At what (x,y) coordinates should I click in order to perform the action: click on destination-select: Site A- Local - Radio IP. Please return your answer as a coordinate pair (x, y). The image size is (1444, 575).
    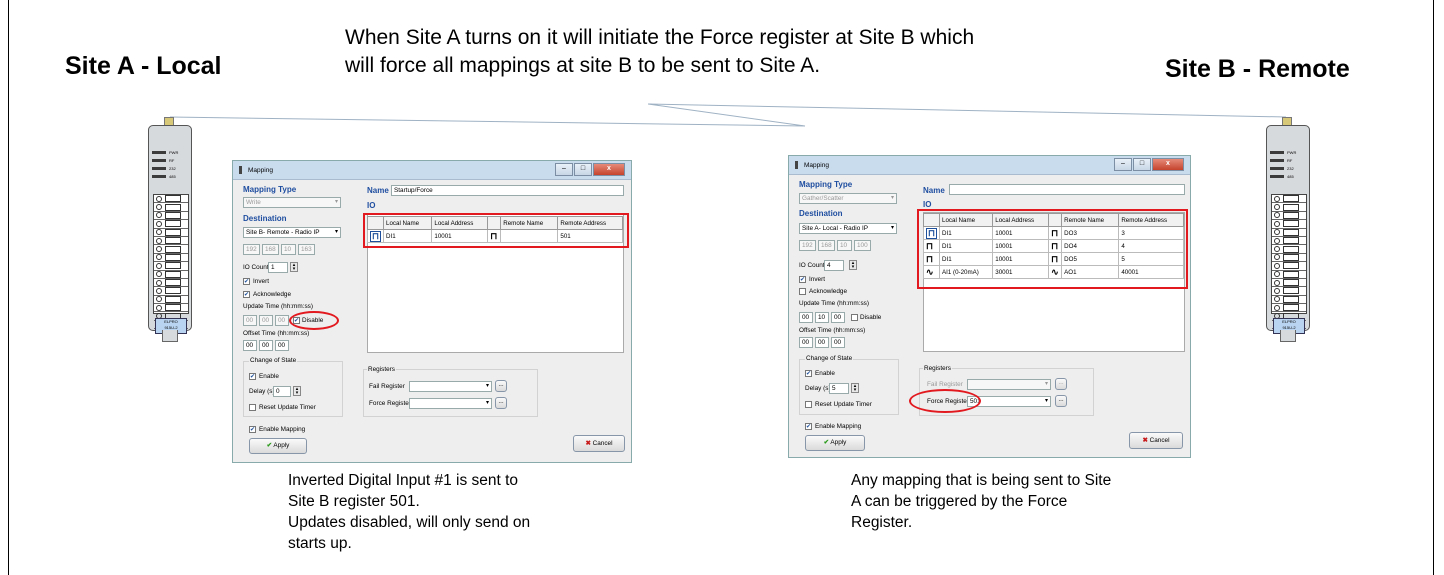
    Looking at the image, I should click on (848, 228).